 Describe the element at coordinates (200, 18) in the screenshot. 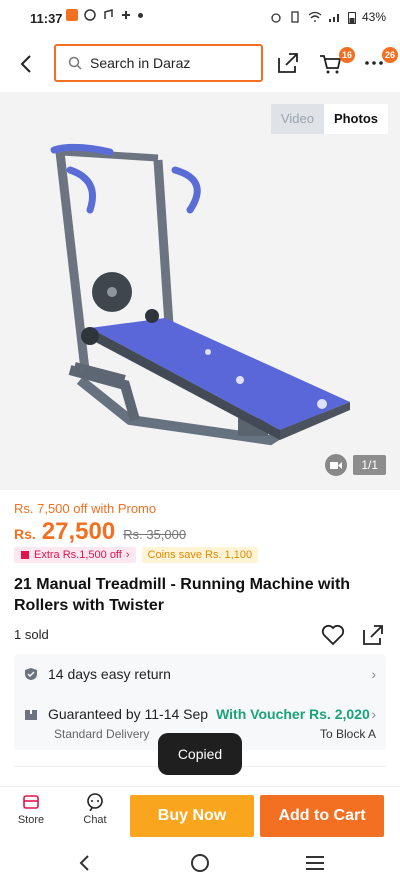

I see `status-bar: 11:37 43%` at that location.